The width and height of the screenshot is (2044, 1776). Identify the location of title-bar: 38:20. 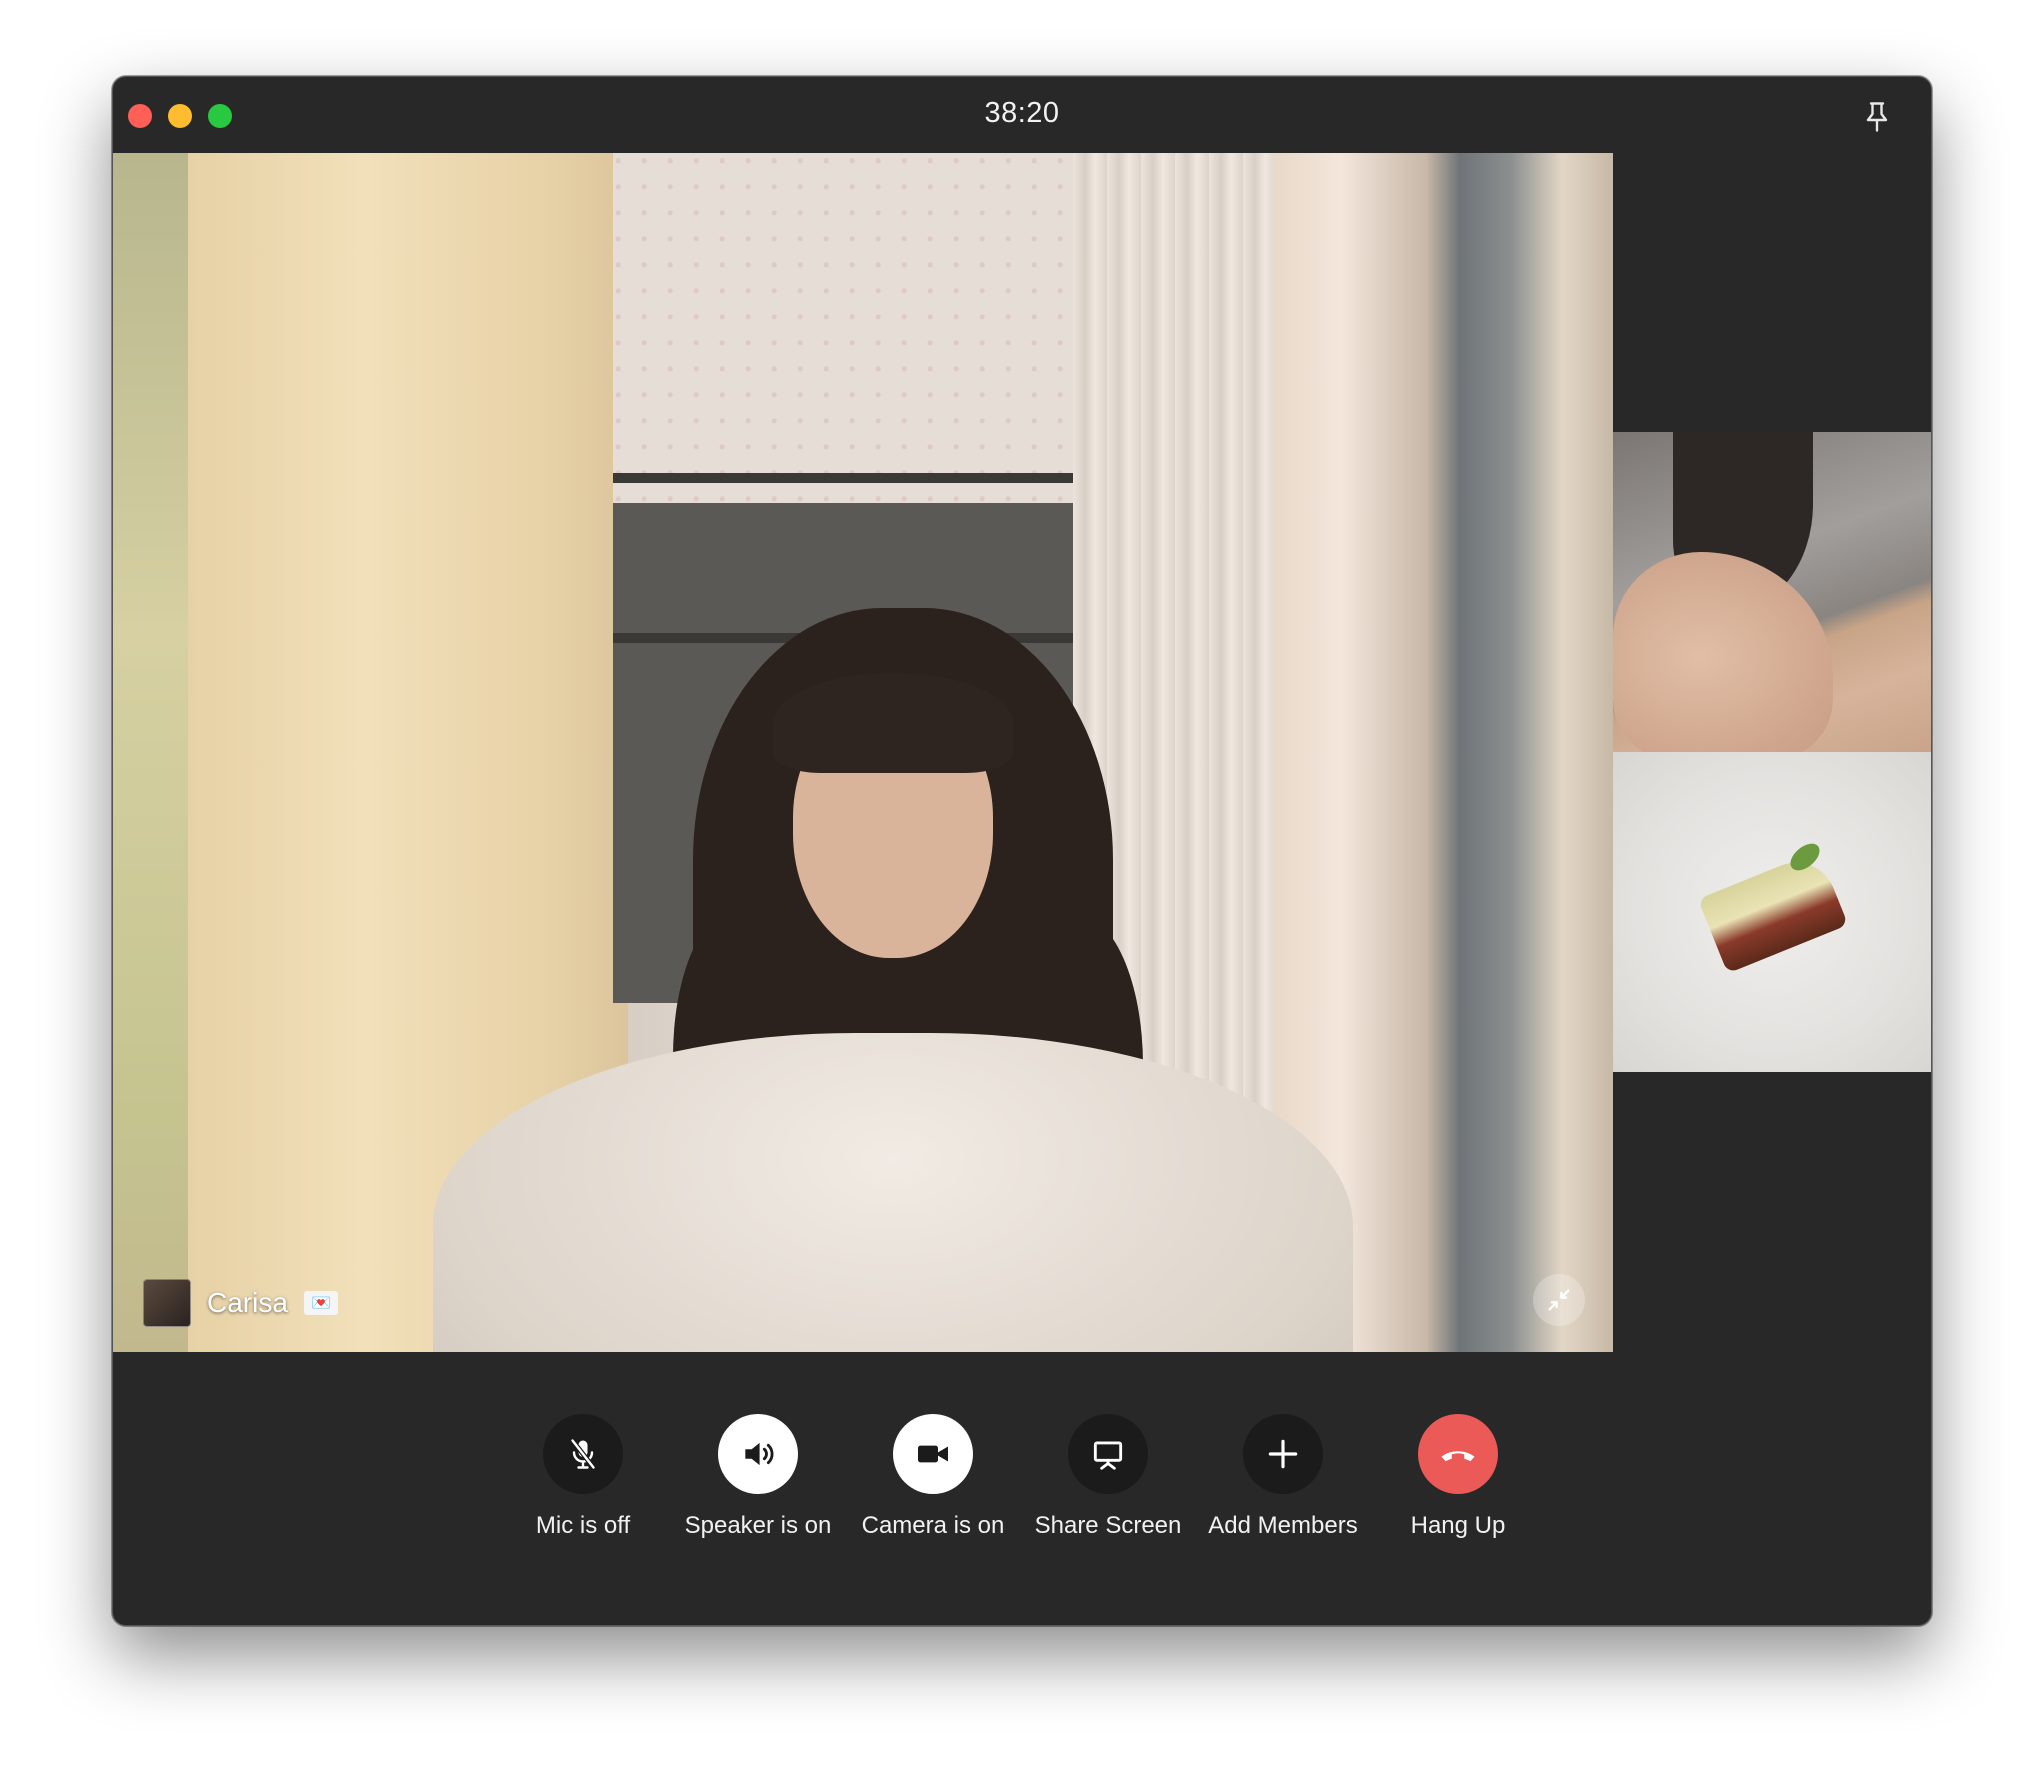
(1022, 115).